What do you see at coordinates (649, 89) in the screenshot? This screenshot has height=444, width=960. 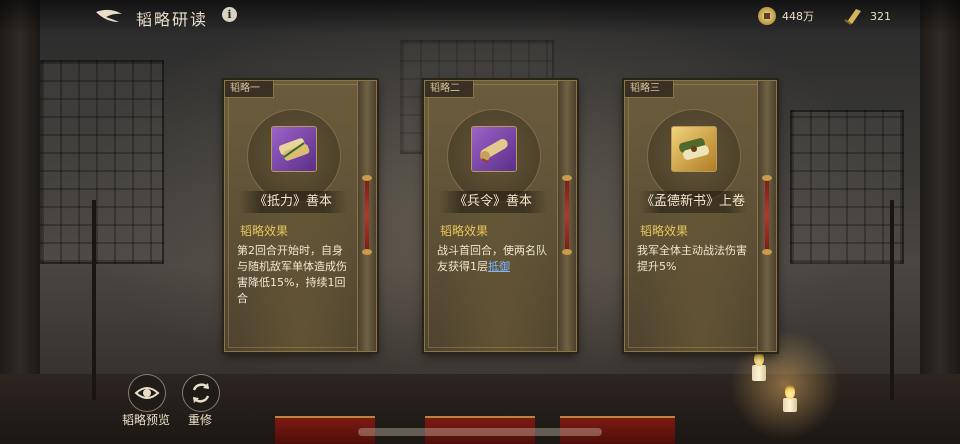 I see `card-tab-label: 韬略三` at bounding box center [649, 89].